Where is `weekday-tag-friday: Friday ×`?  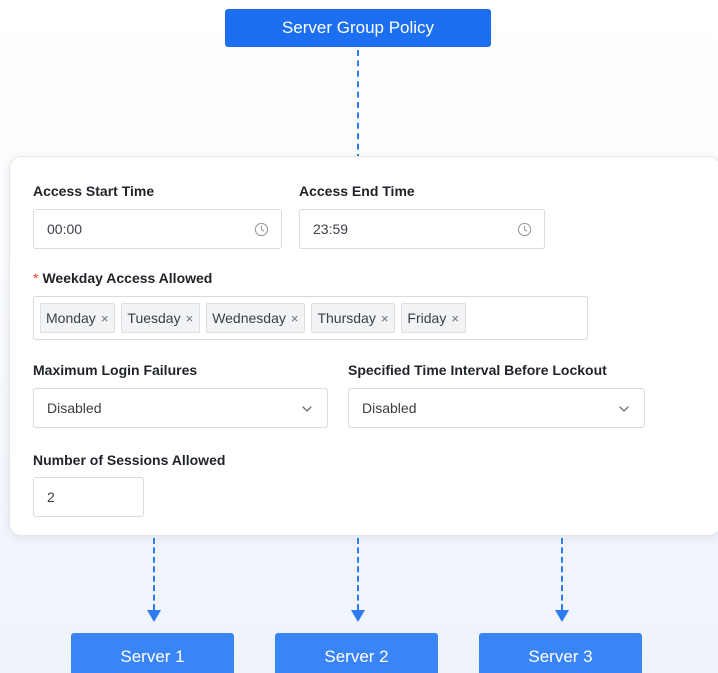
weekday-tag-friday: Friday × is located at coordinates (433, 318).